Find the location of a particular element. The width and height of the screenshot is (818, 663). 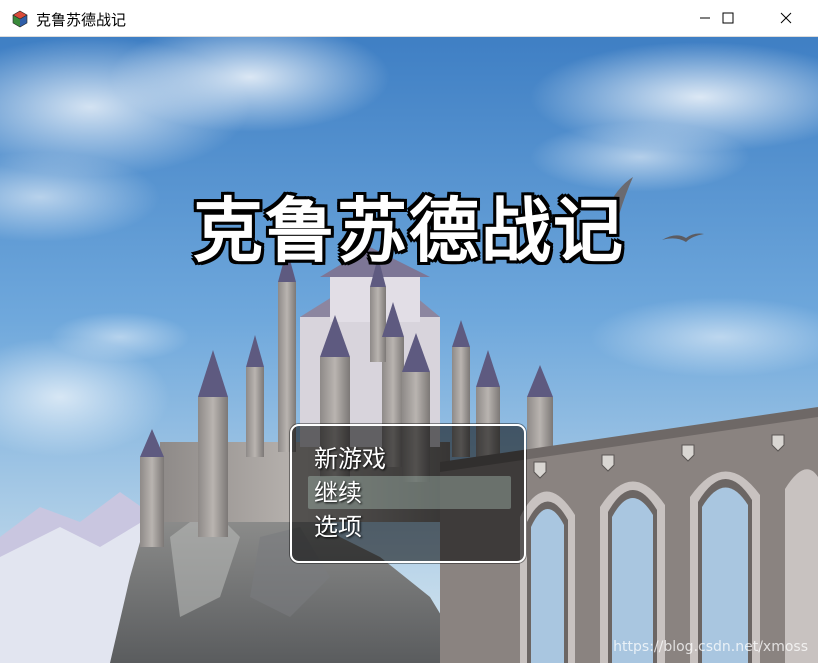

close-icon is located at coordinates (786, 18).